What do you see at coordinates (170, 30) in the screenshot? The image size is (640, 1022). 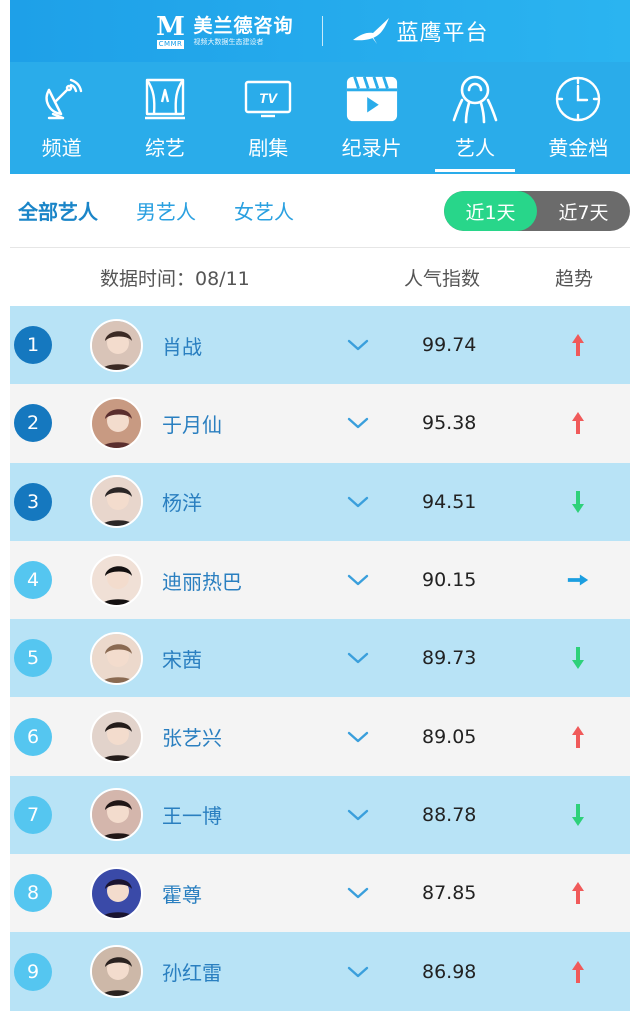 I see `cmmr-logo: M CMMR` at bounding box center [170, 30].